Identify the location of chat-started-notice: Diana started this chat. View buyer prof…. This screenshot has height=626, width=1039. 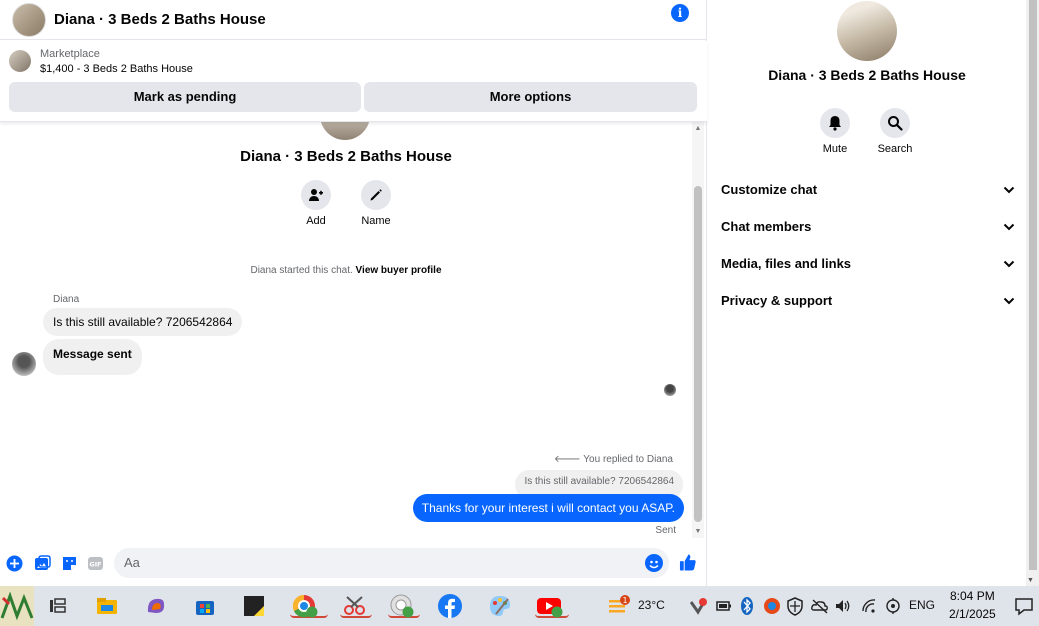
(346, 270).